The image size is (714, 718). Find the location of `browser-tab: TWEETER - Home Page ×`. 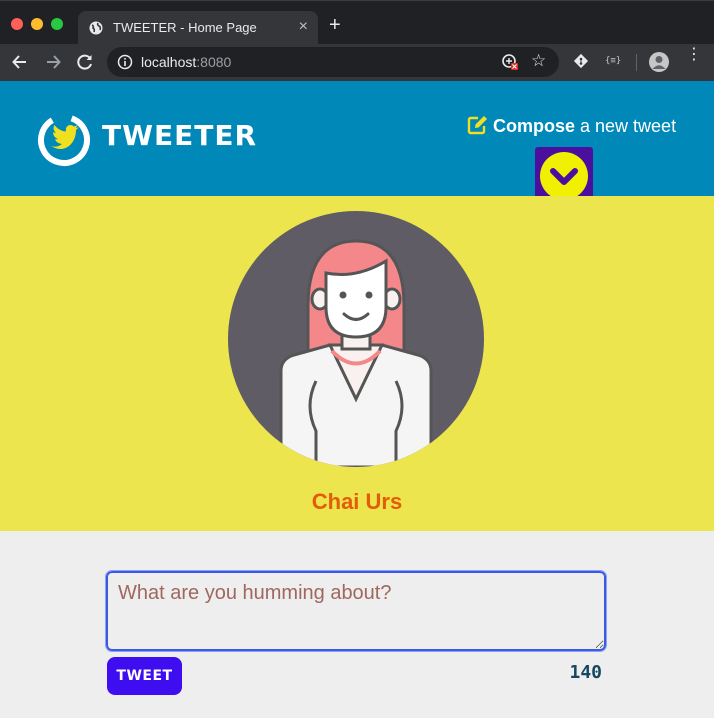

browser-tab: TWEETER - Home Page × is located at coordinates (198, 28).